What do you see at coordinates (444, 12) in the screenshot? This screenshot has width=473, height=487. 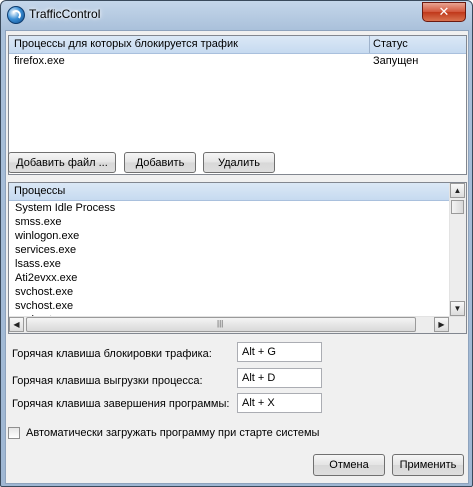 I see `close-button: ✕` at bounding box center [444, 12].